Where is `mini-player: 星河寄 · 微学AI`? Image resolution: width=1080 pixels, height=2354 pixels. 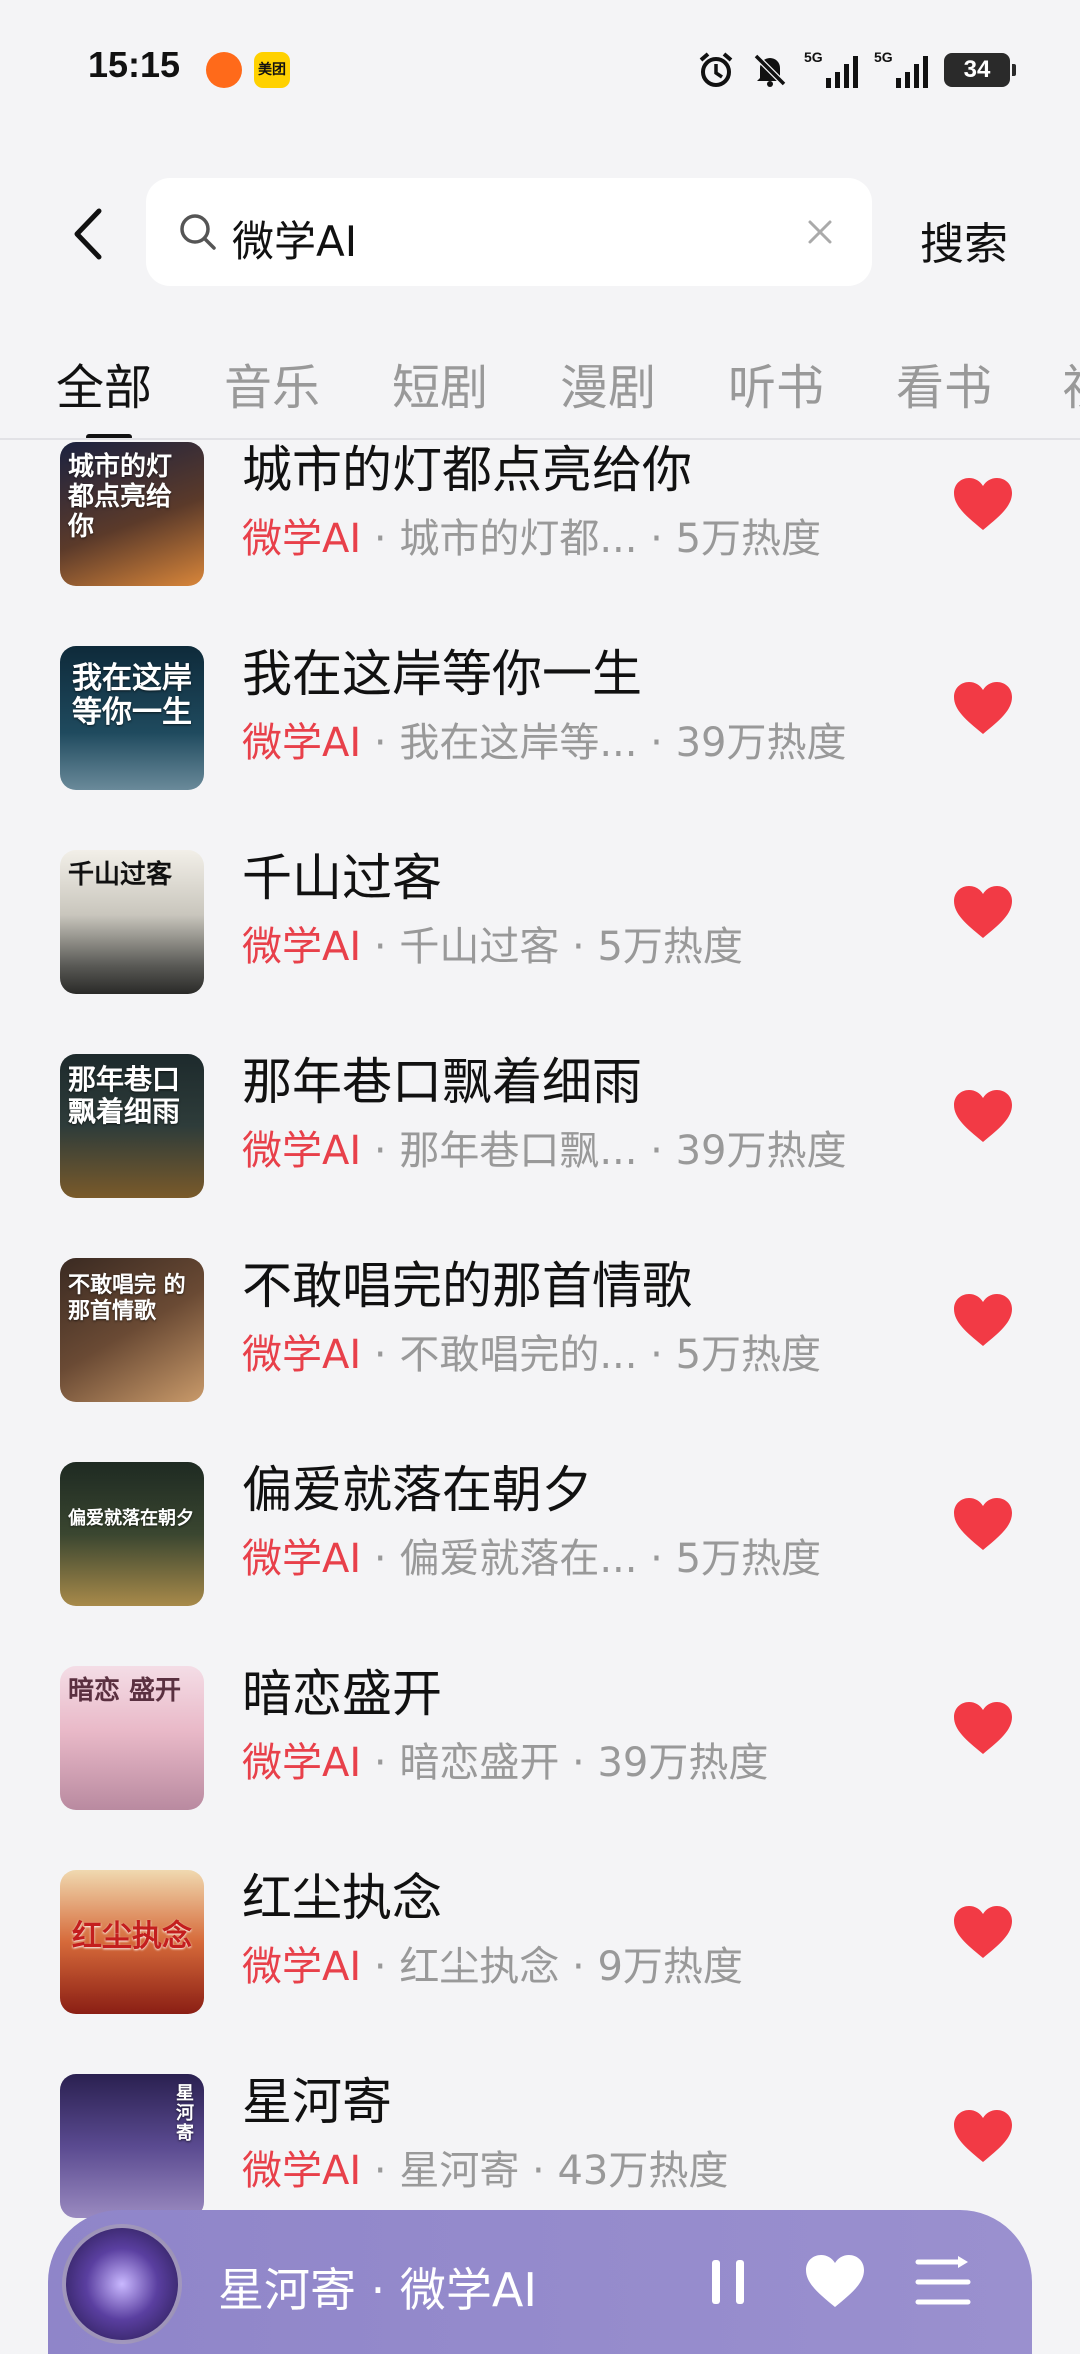 mini-player: 星河寄 · 微学AI is located at coordinates (540, 2282).